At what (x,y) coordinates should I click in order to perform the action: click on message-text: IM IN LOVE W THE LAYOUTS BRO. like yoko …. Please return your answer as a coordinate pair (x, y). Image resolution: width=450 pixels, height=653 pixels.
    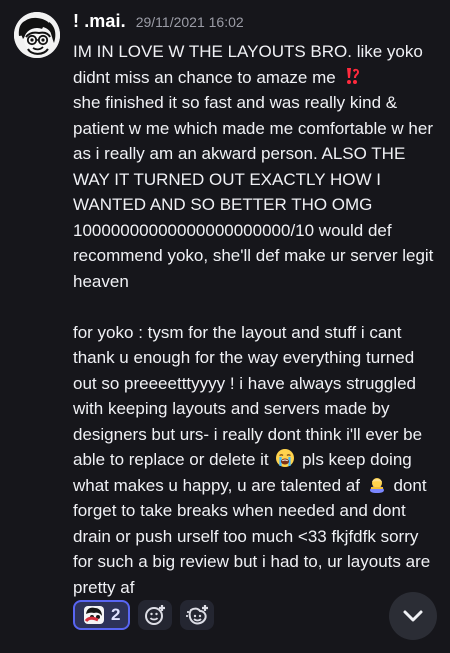
    Looking at the image, I should click on (248, 64).